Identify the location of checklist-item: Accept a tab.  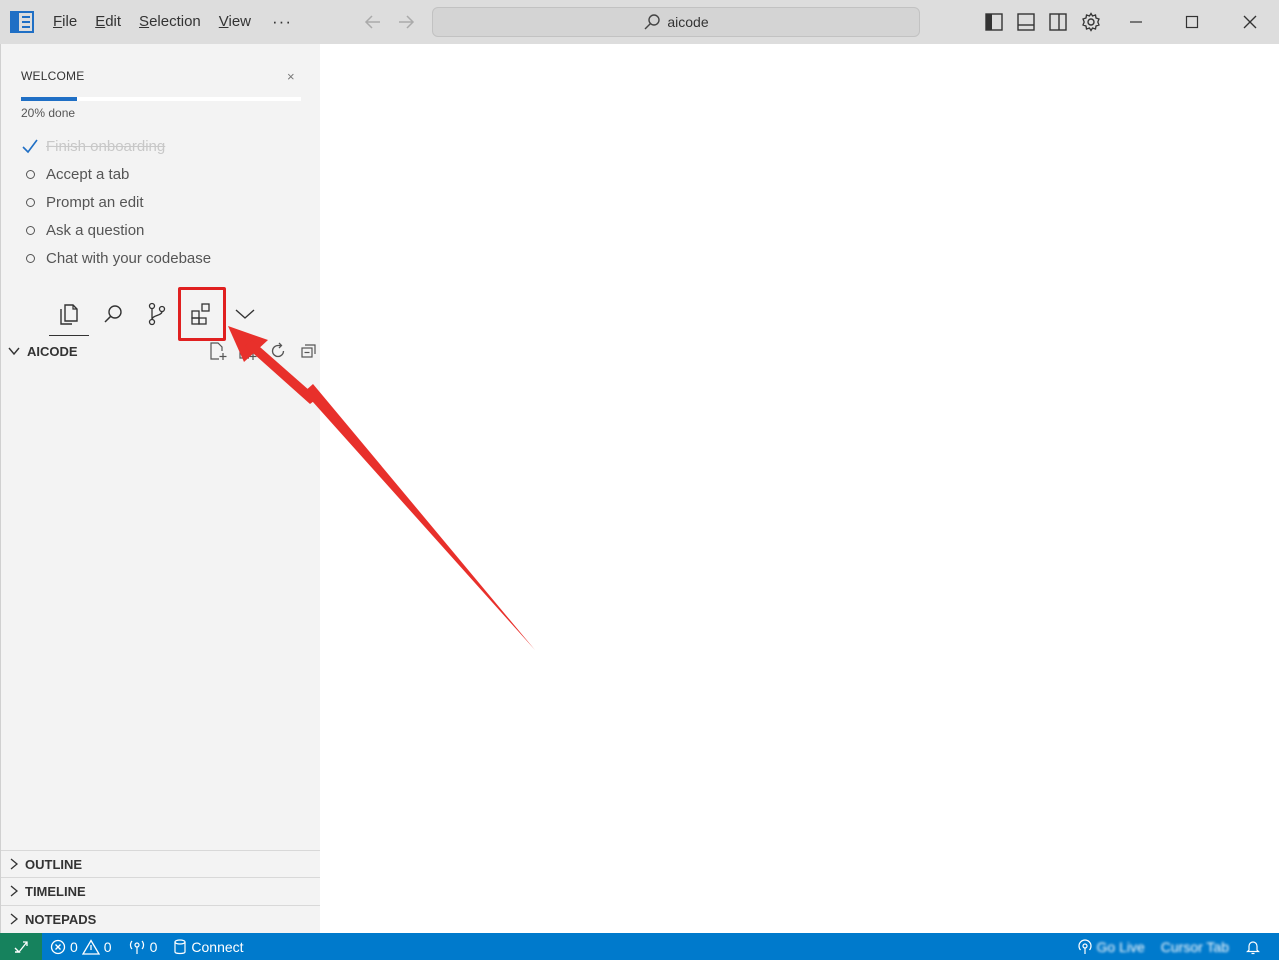
(116, 174).